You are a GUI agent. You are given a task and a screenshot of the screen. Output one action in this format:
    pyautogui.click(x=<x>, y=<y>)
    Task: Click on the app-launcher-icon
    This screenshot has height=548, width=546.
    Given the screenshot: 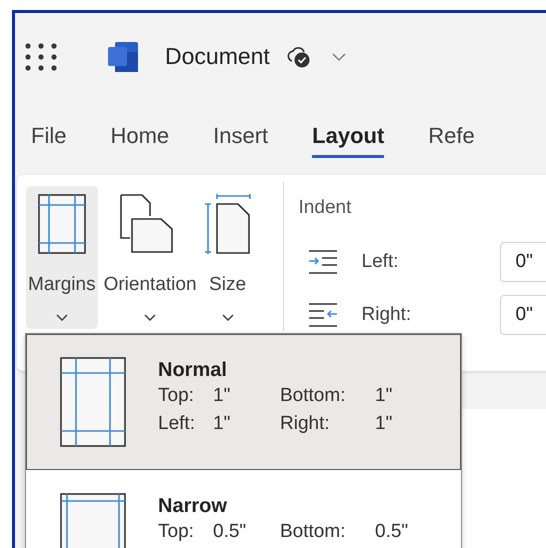 What is the action you would take?
    pyautogui.click(x=41, y=56)
    